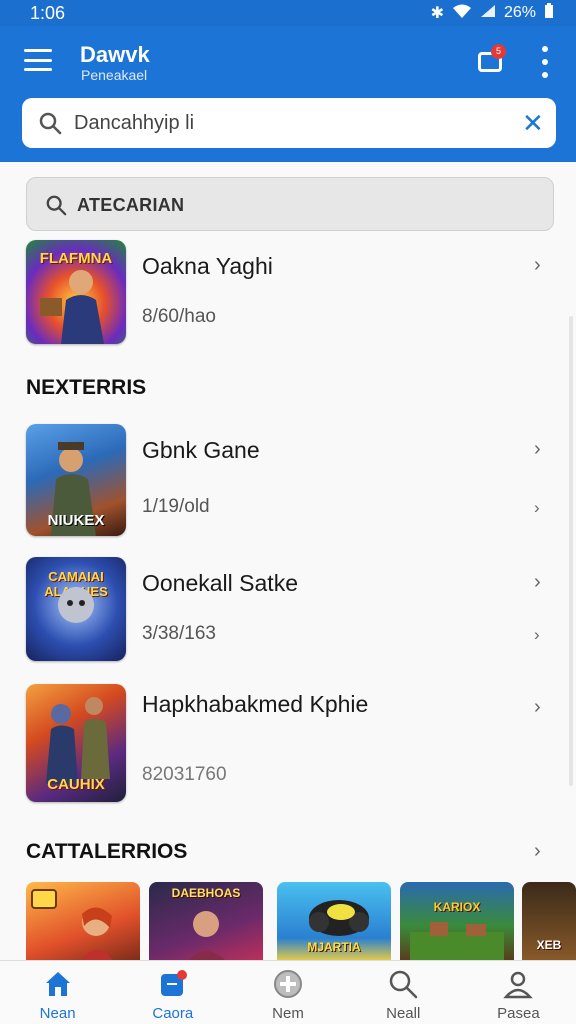 The image size is (576, 1024). I want to click on more-vert-icon, so click(545, 49).